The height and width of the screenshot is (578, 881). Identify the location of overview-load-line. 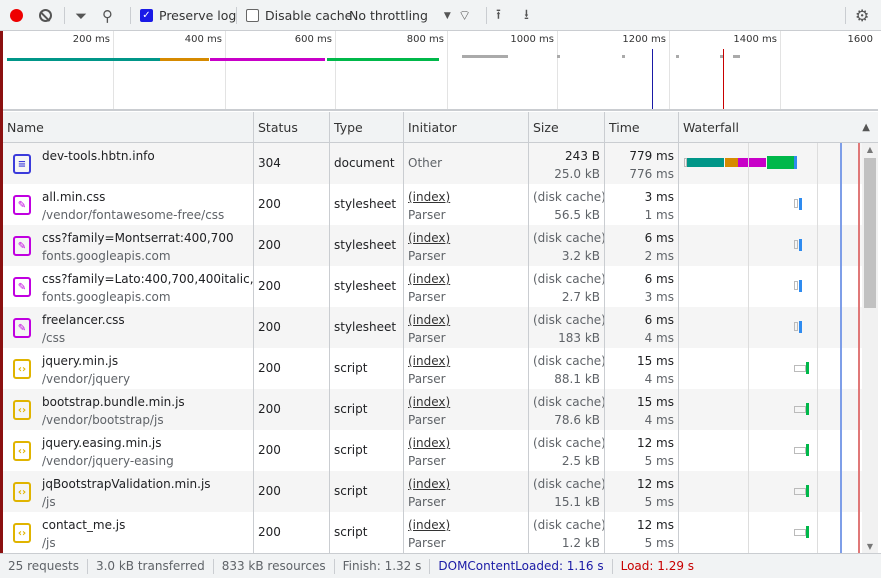
(723, 79).